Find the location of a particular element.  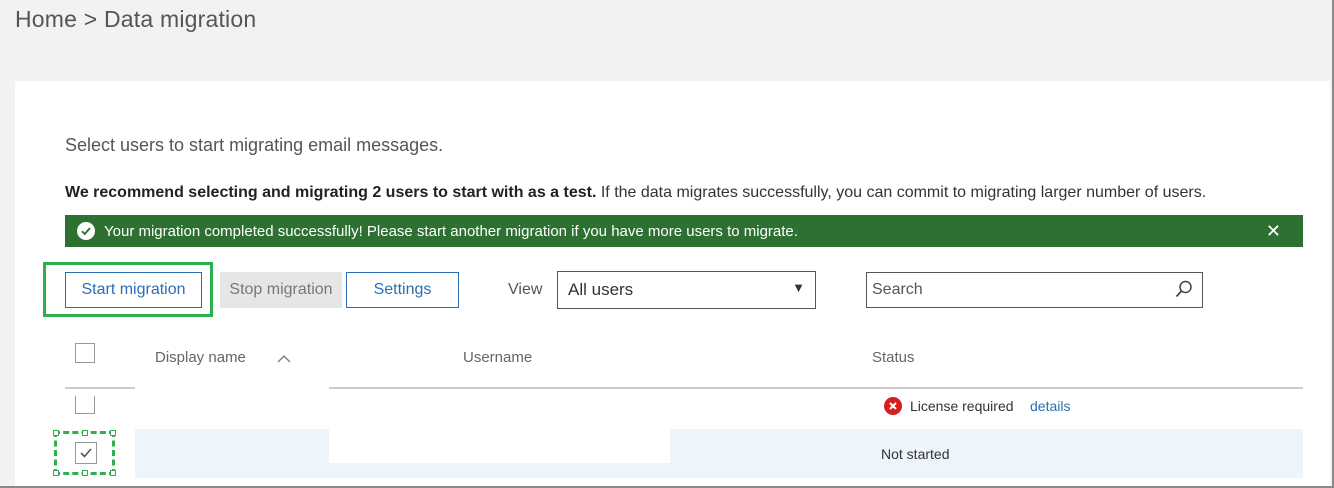

error-icon is located at coordinates (893, 406).